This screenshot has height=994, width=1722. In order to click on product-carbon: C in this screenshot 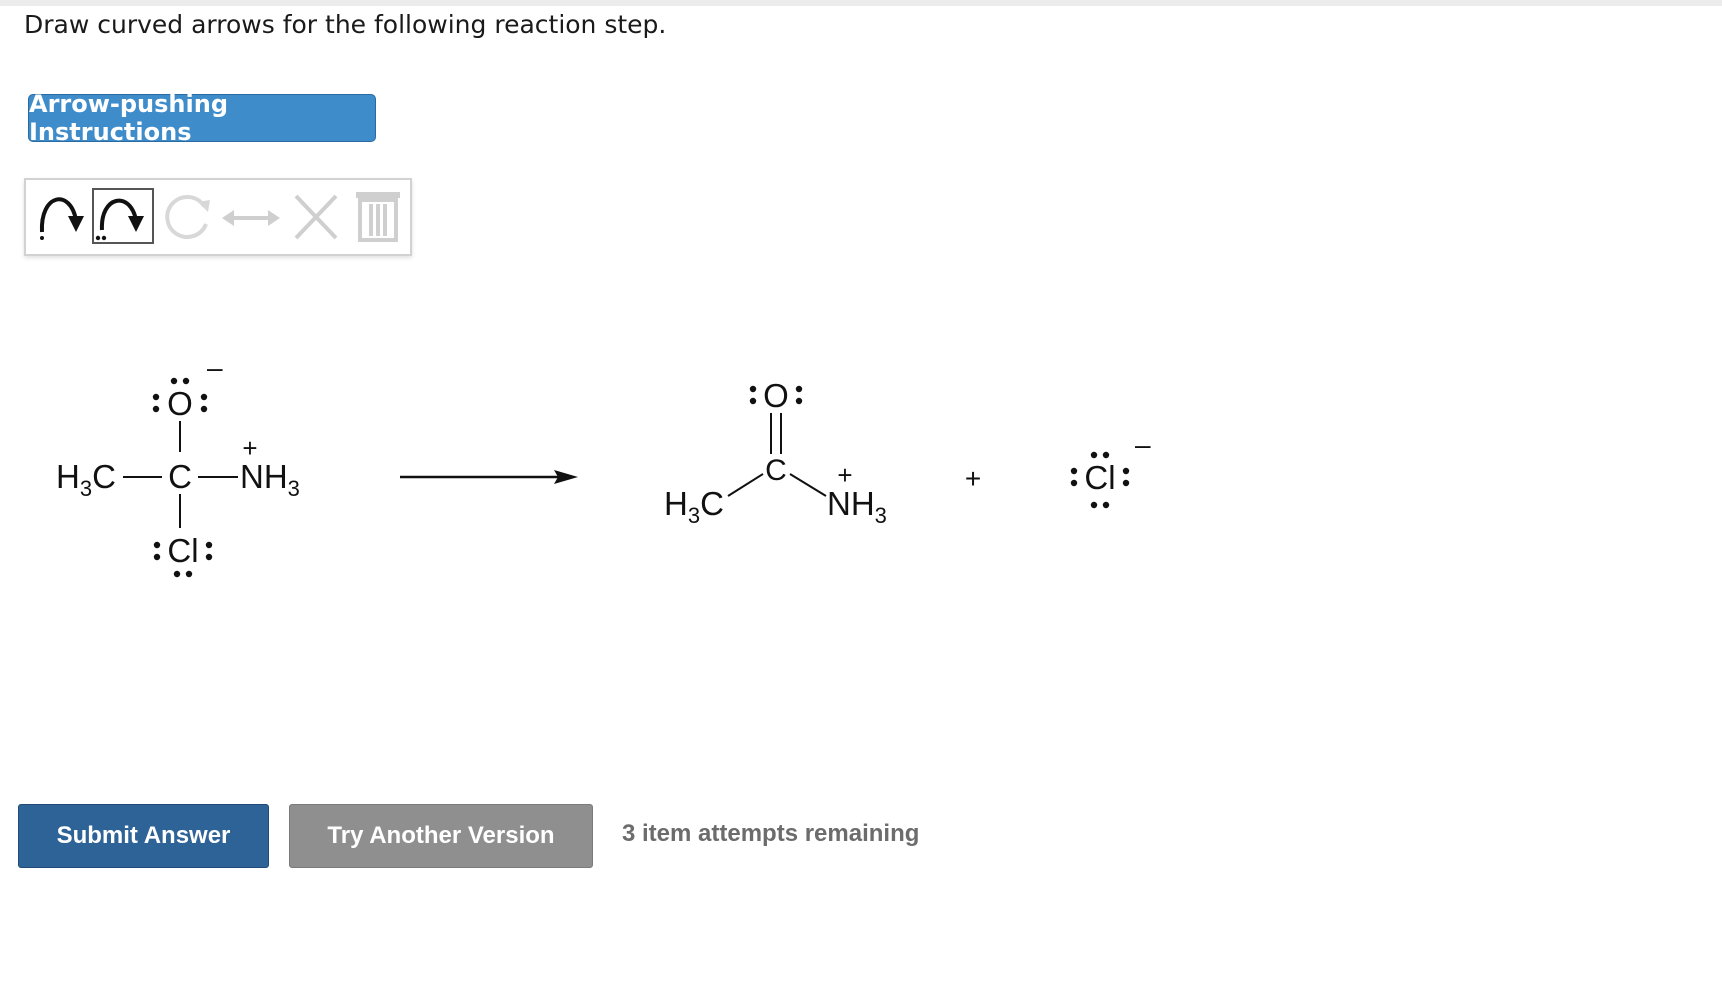, I will do `click(776, 470)`.